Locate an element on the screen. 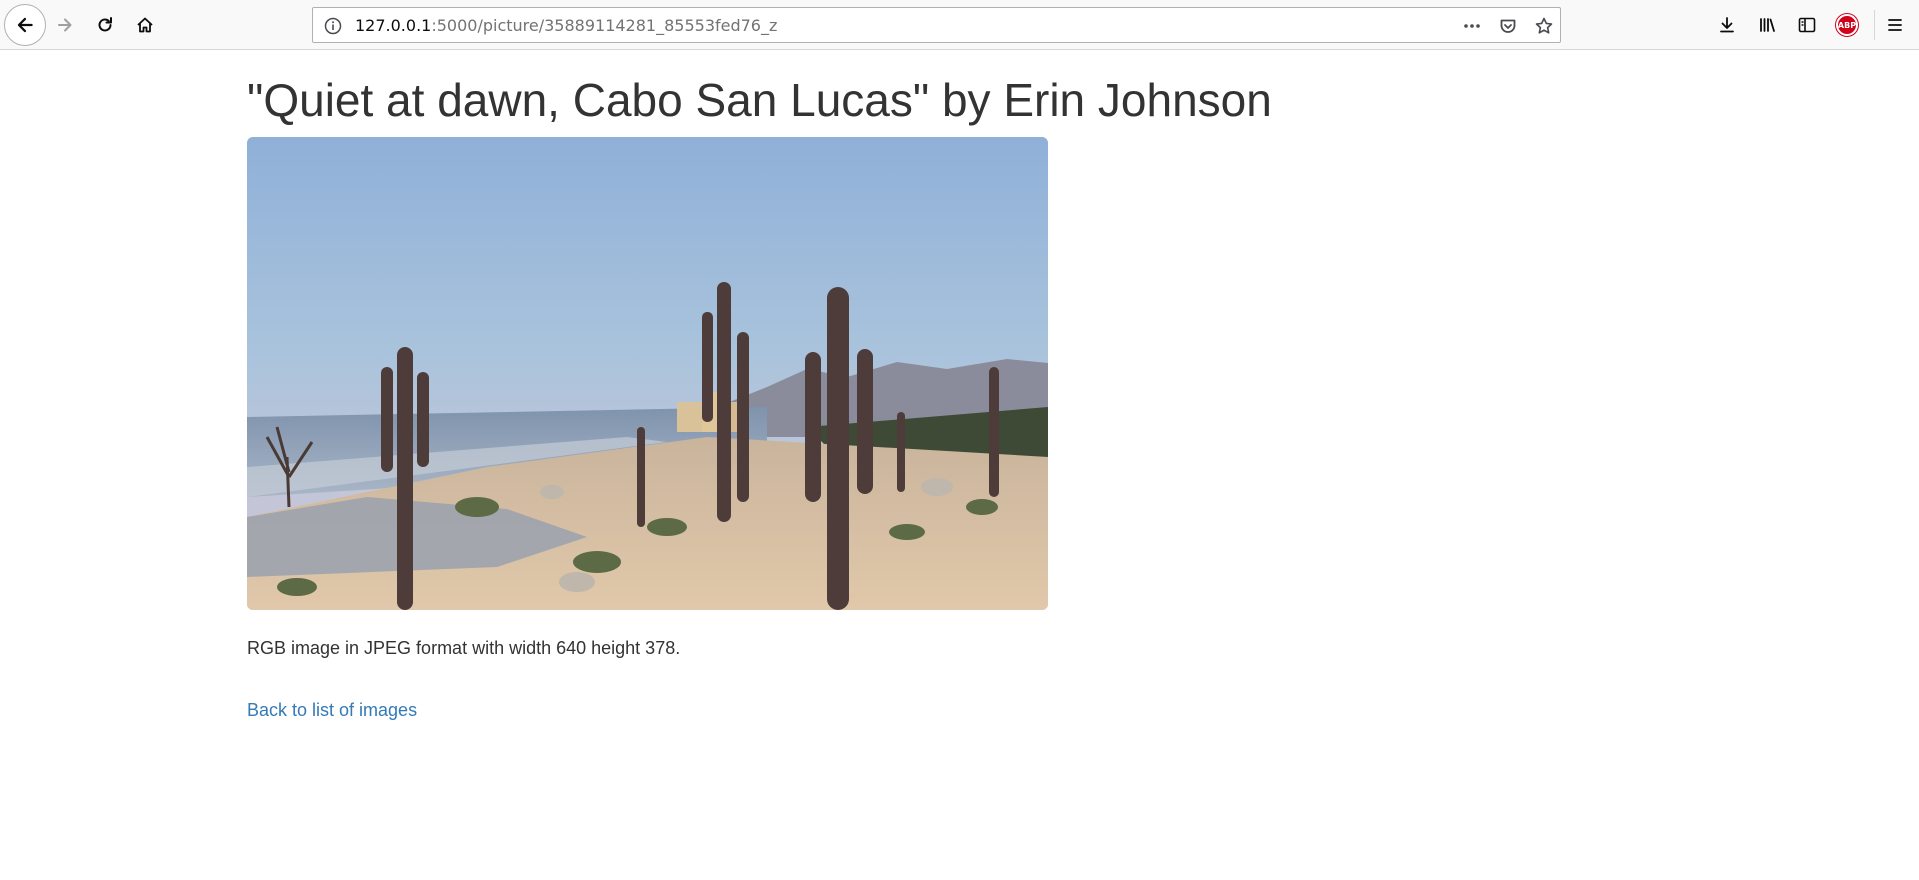 This screenshot has height=880, width=1919. download-icon is located at coordinates (1727, 25).